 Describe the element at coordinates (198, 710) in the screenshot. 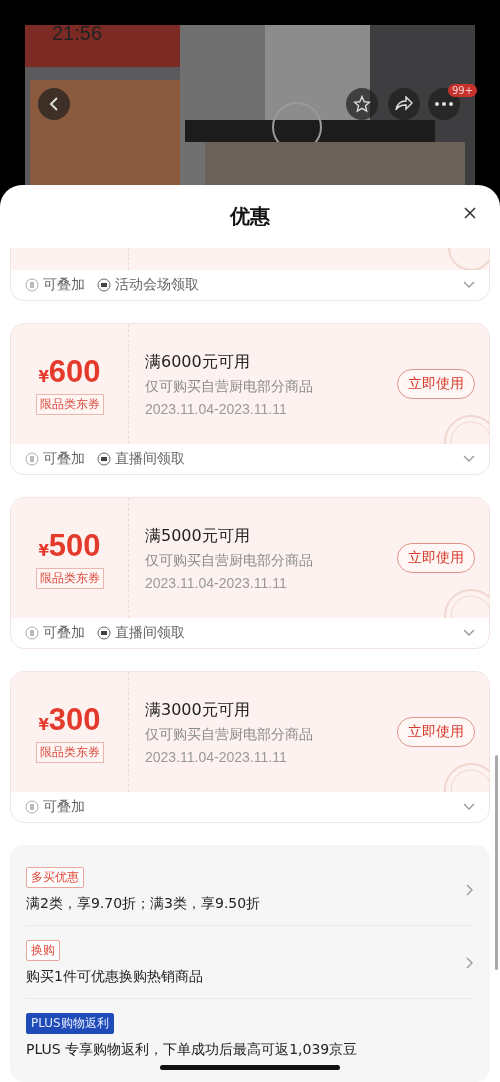

I see `coupon-threshold: 满3000元可用` at that location.